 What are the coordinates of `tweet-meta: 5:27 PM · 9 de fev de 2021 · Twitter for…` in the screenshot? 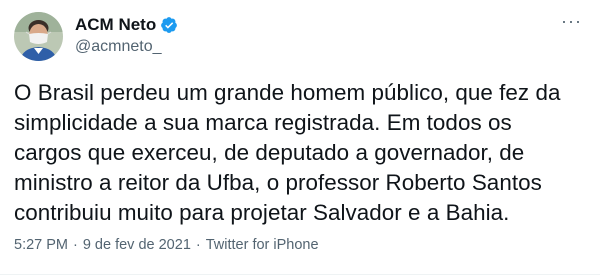 It's located at (166, 245).